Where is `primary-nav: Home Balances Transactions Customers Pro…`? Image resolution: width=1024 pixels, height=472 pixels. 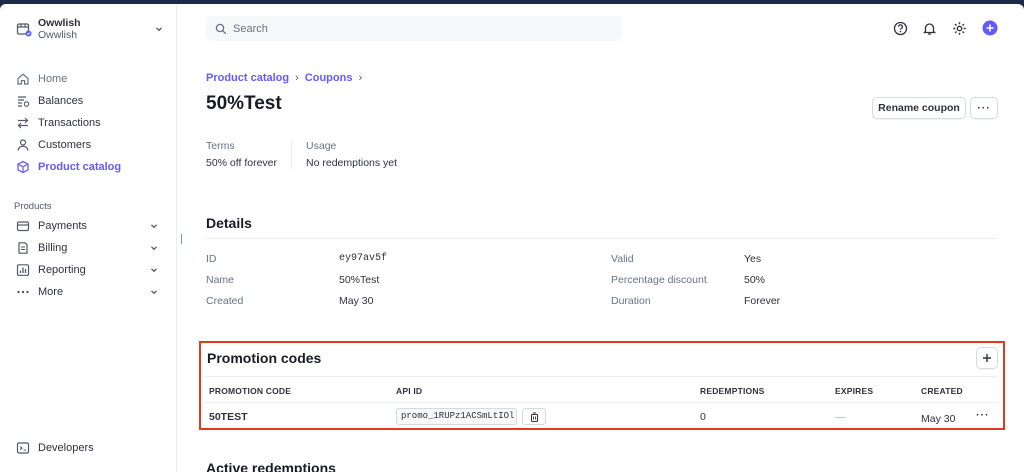
primary-nav: Home Balances Transactions Customers Pro… is located at coordinates (88, 123).